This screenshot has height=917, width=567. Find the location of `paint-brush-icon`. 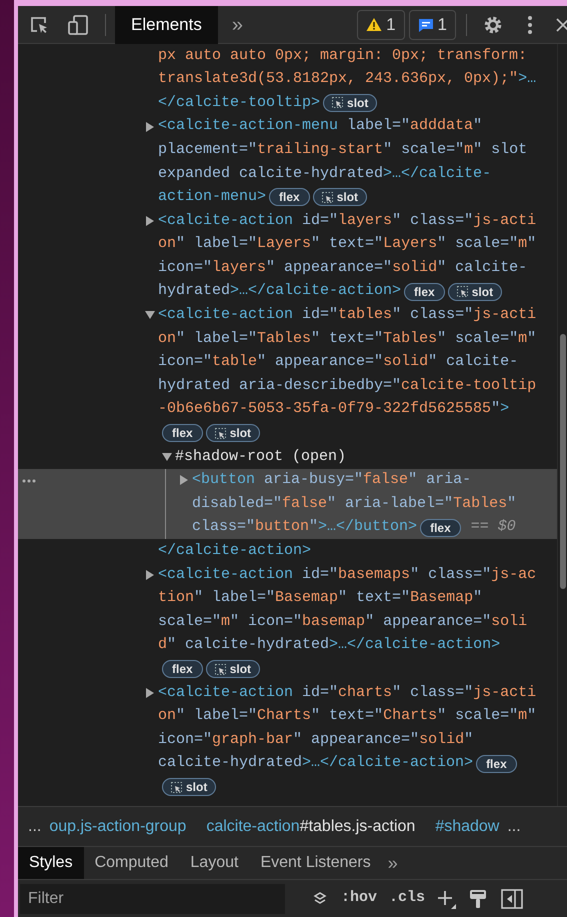

paint-brush-icon is located at coordinates (478, 898).